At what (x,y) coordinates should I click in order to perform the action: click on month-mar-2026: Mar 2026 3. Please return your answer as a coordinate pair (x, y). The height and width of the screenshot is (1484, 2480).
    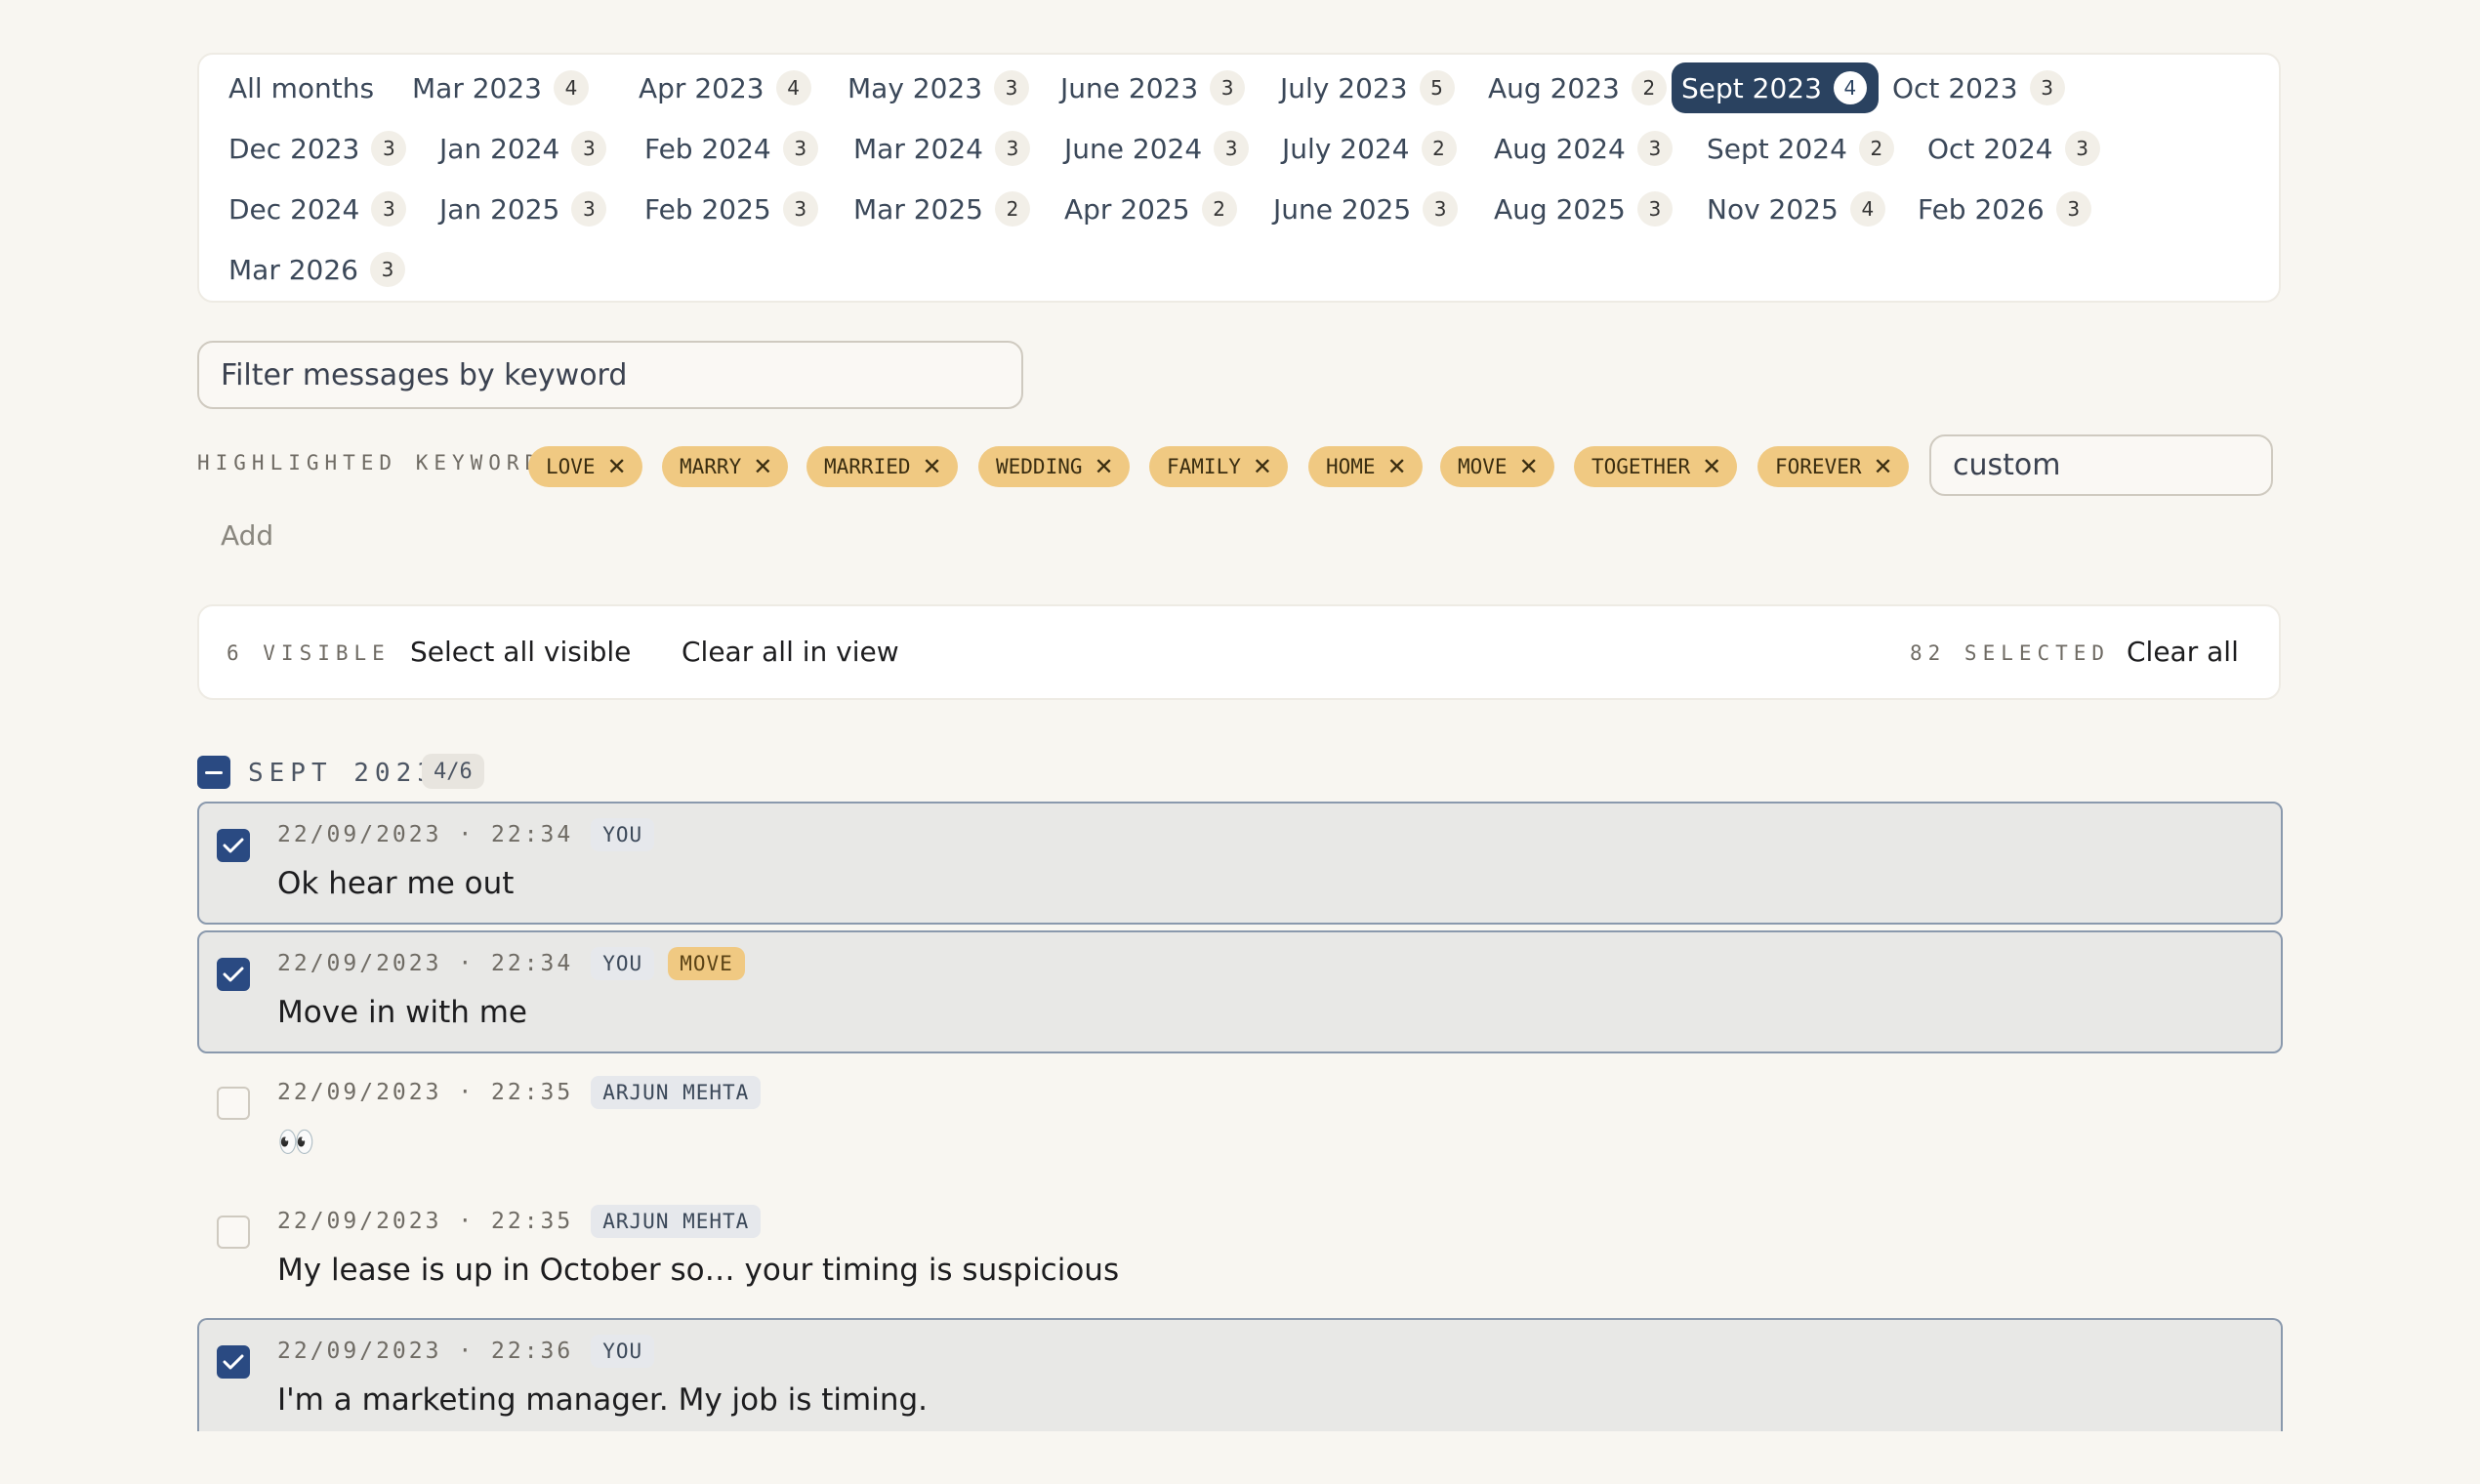
    Looking at the image, I should click on (318, 269).